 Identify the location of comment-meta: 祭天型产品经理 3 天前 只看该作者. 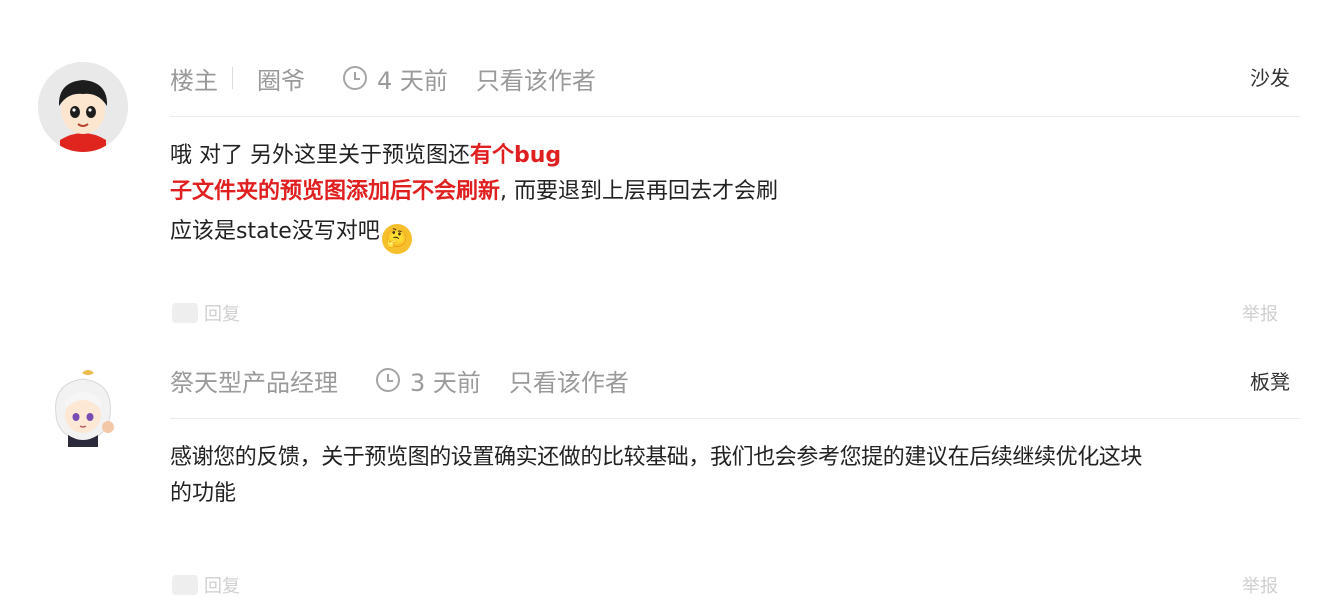
(399, 380).